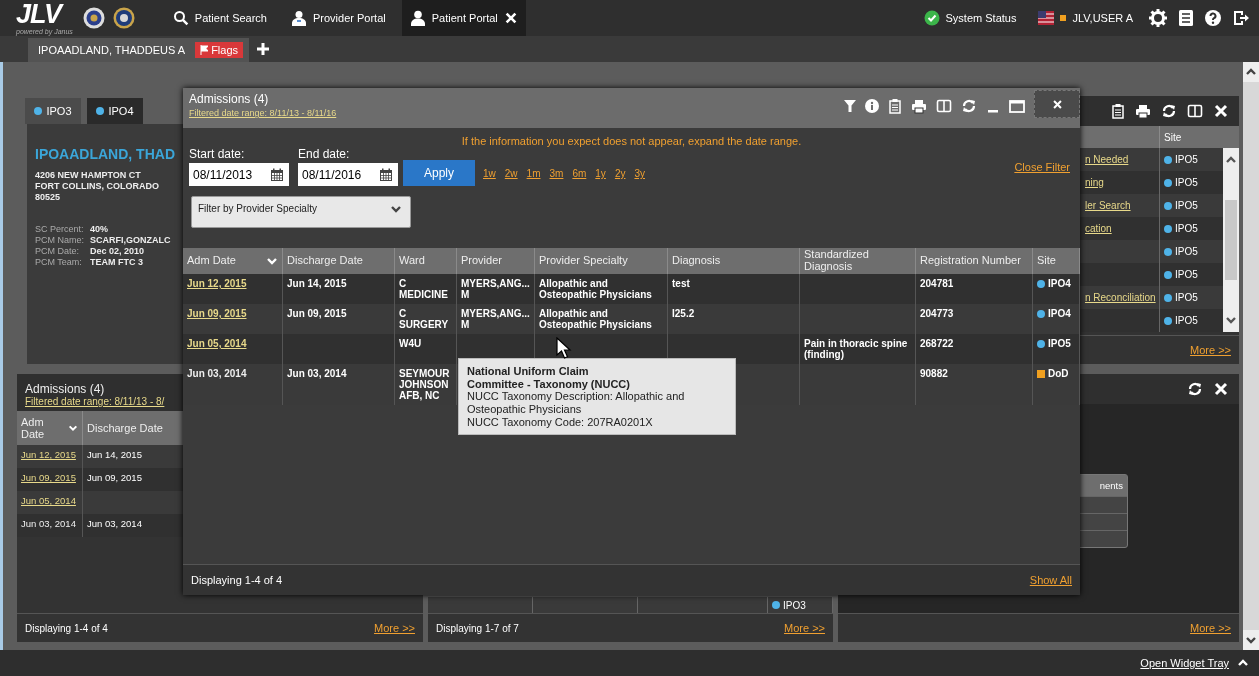 The image size is (1259, 676). I want to click on list-icon, so click(1186, 18).